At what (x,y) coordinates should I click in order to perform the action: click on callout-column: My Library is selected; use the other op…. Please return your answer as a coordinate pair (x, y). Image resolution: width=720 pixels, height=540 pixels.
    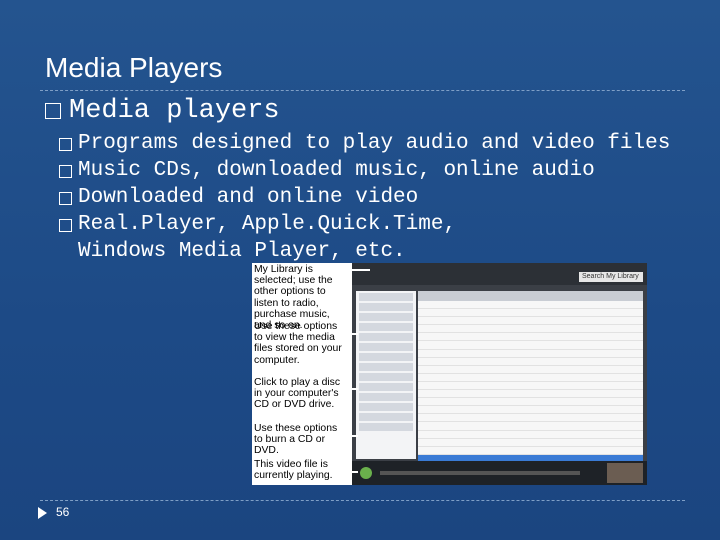
    Looking at the image, I should click on (302, 374).